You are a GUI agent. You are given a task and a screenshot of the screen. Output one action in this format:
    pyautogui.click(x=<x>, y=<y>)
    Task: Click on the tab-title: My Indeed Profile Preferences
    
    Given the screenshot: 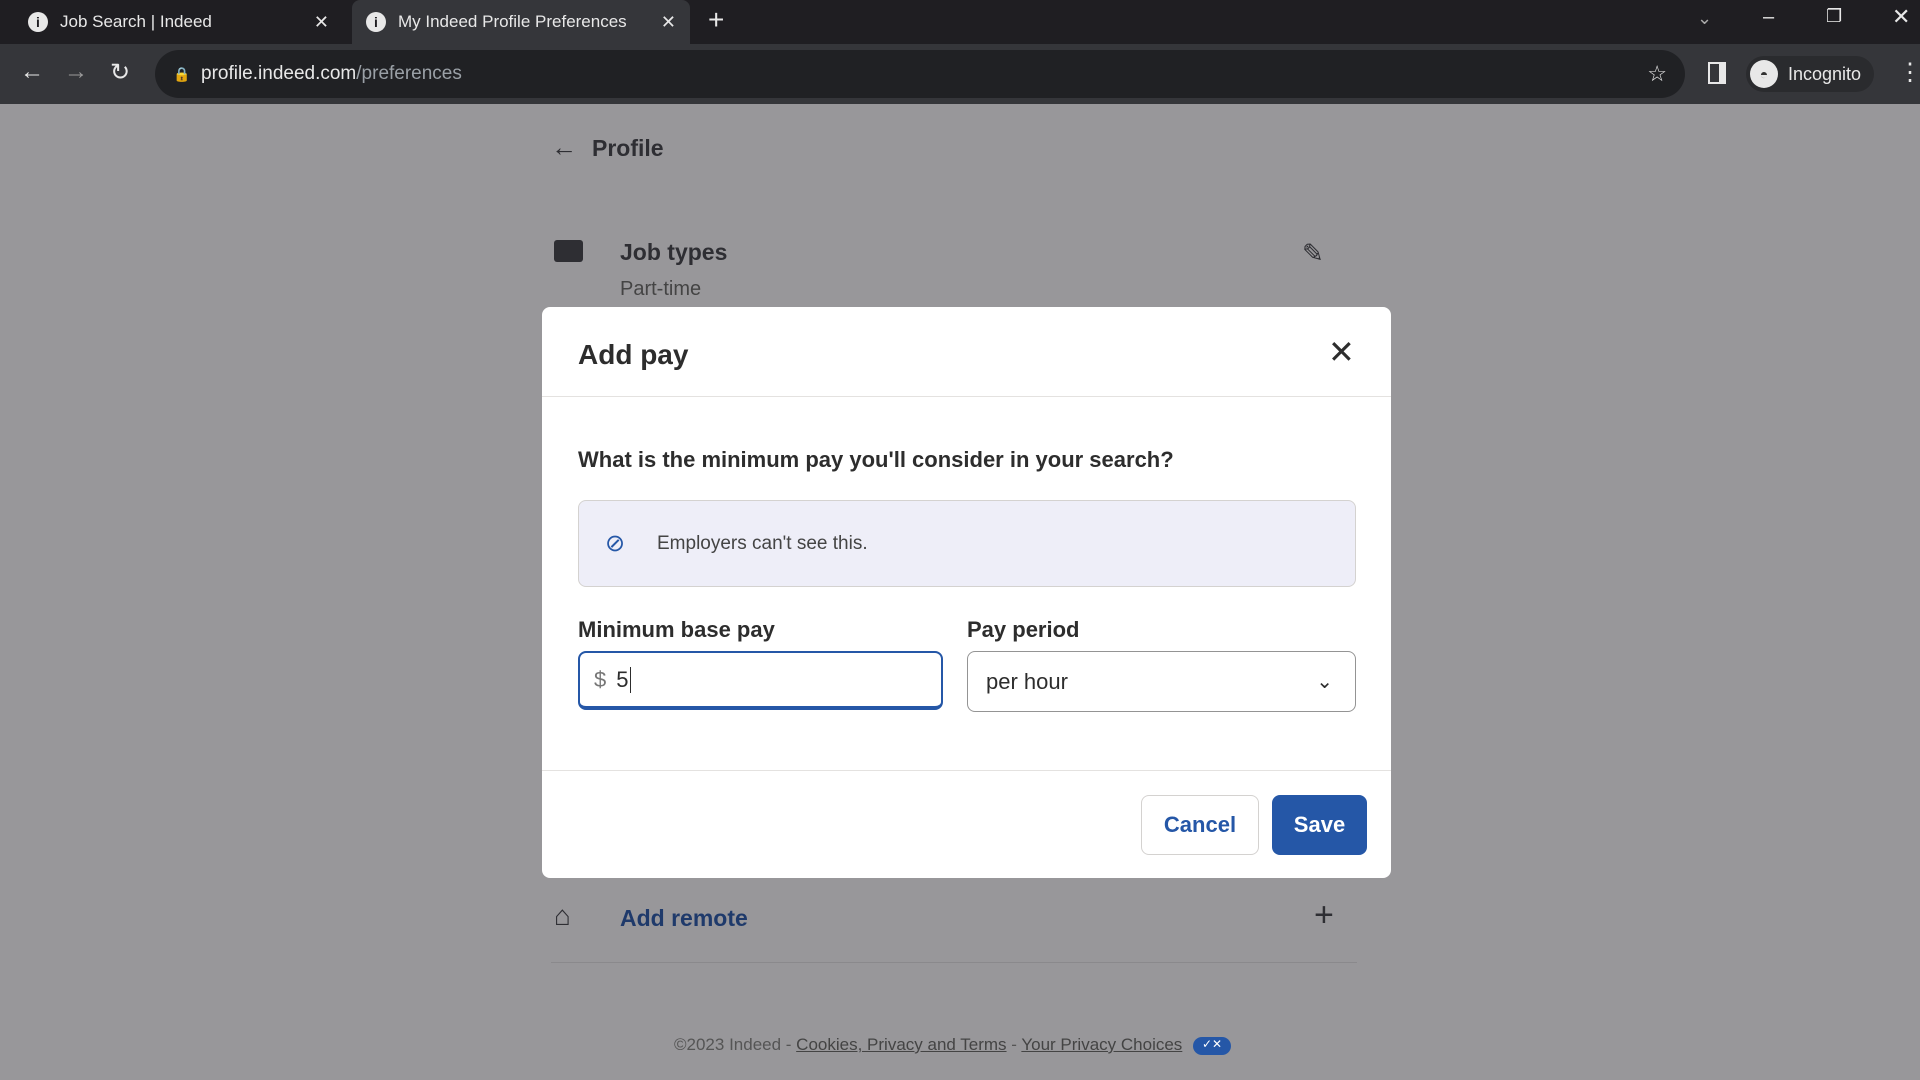 What is the action you would take?
    pyautogui.click(x=512, y=21)
    